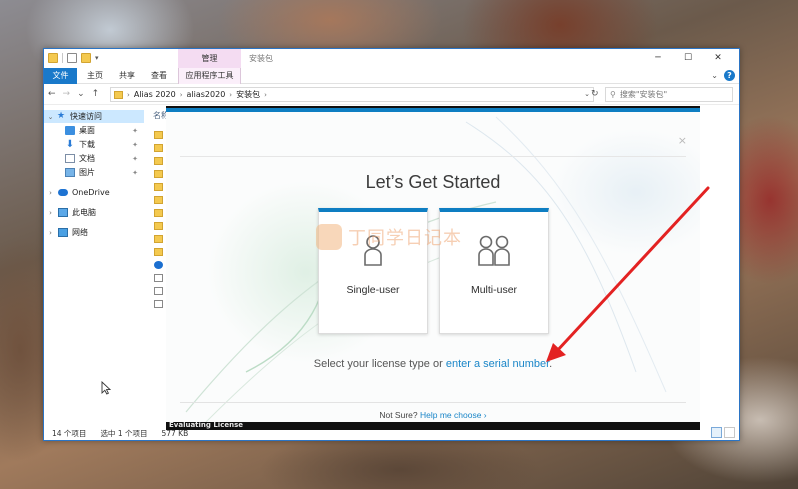 Image resolution: width=798 pixels, height=489 pixels. Describe the element at coordinates (329, 237) in the screenshot. I see `watermark-logo-icon` at that location.